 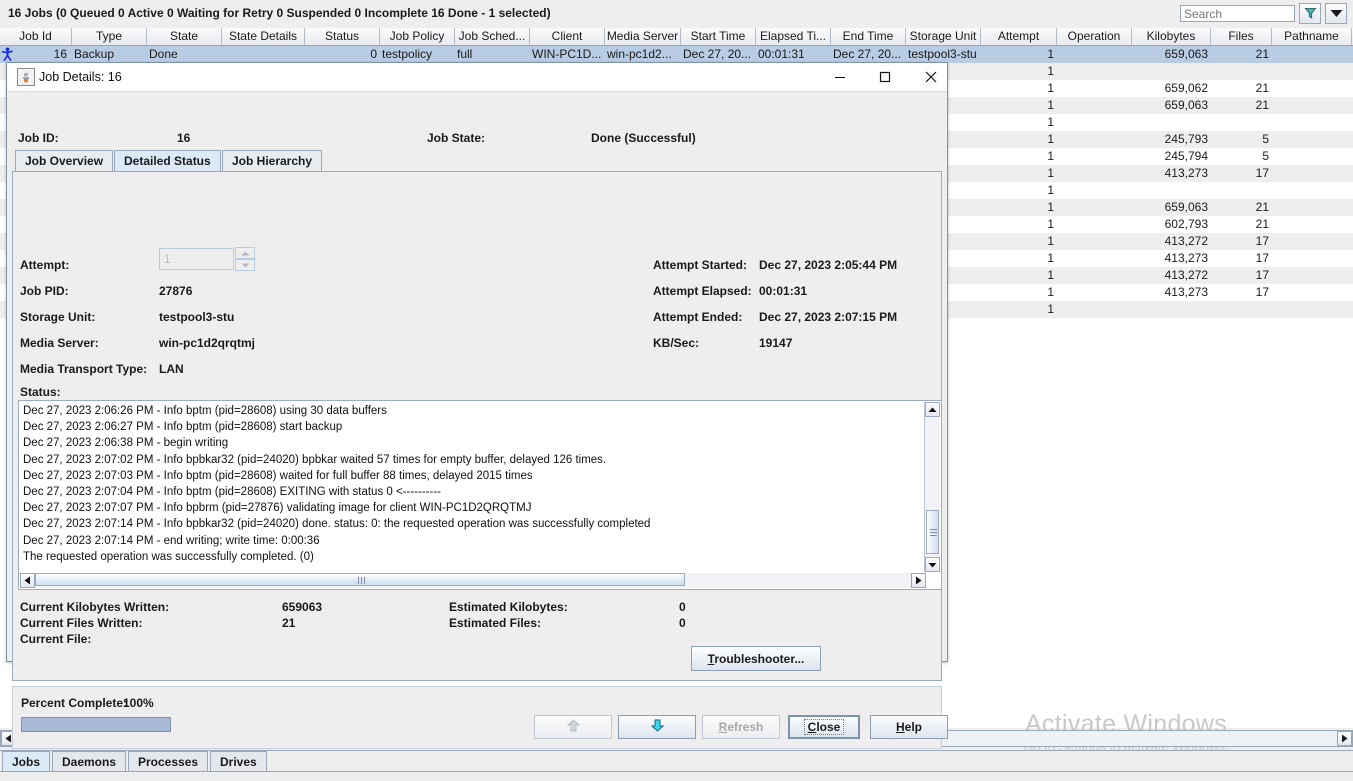 What do you see at coordinates (109, 36) in the screenshot?
I see `jobs-column-header: Type` at bounding box center [109, 36].